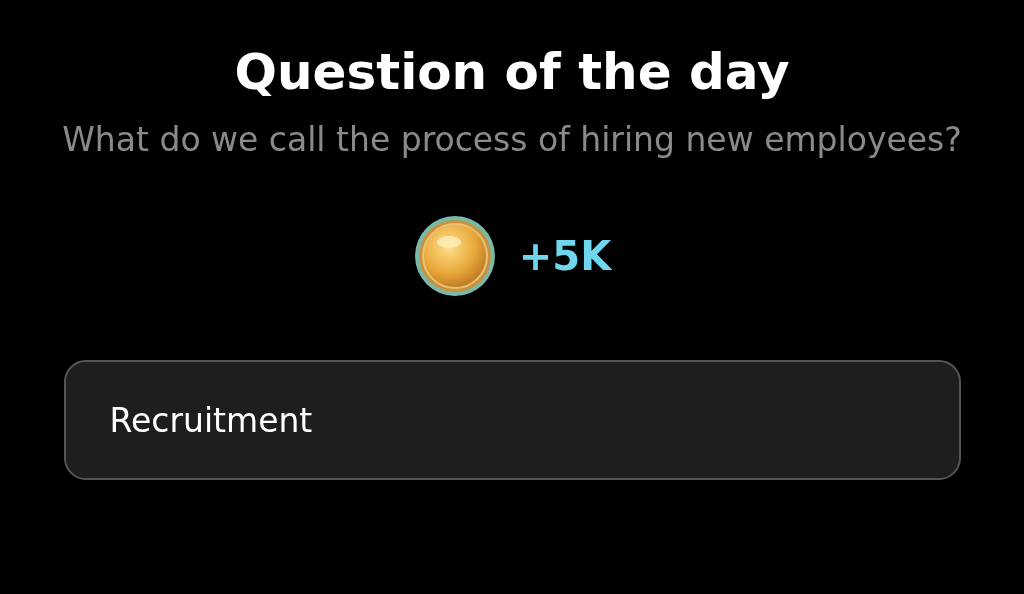 Image resolution: width=1024 pixels, height=594 pixels. What do you see at coordinates (565, 256) in the screenshot?
I see `reward-amount: +5K` at bounding box center [565, 256].